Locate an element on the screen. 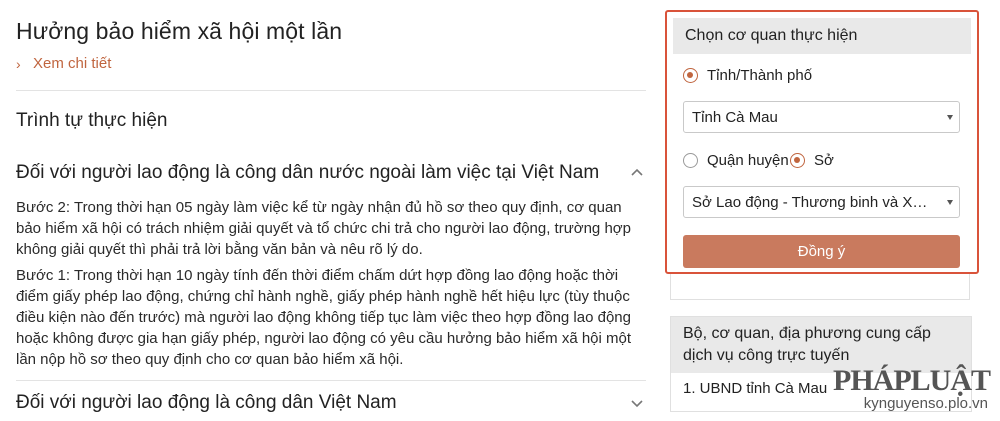  radio-province: Tỉnh/Thành phố is located at coordinates (747, 75).